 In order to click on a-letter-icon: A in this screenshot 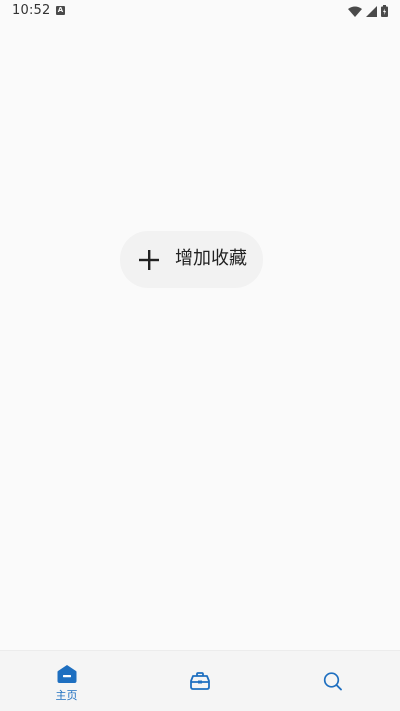, I will do `click(60, 10)`.